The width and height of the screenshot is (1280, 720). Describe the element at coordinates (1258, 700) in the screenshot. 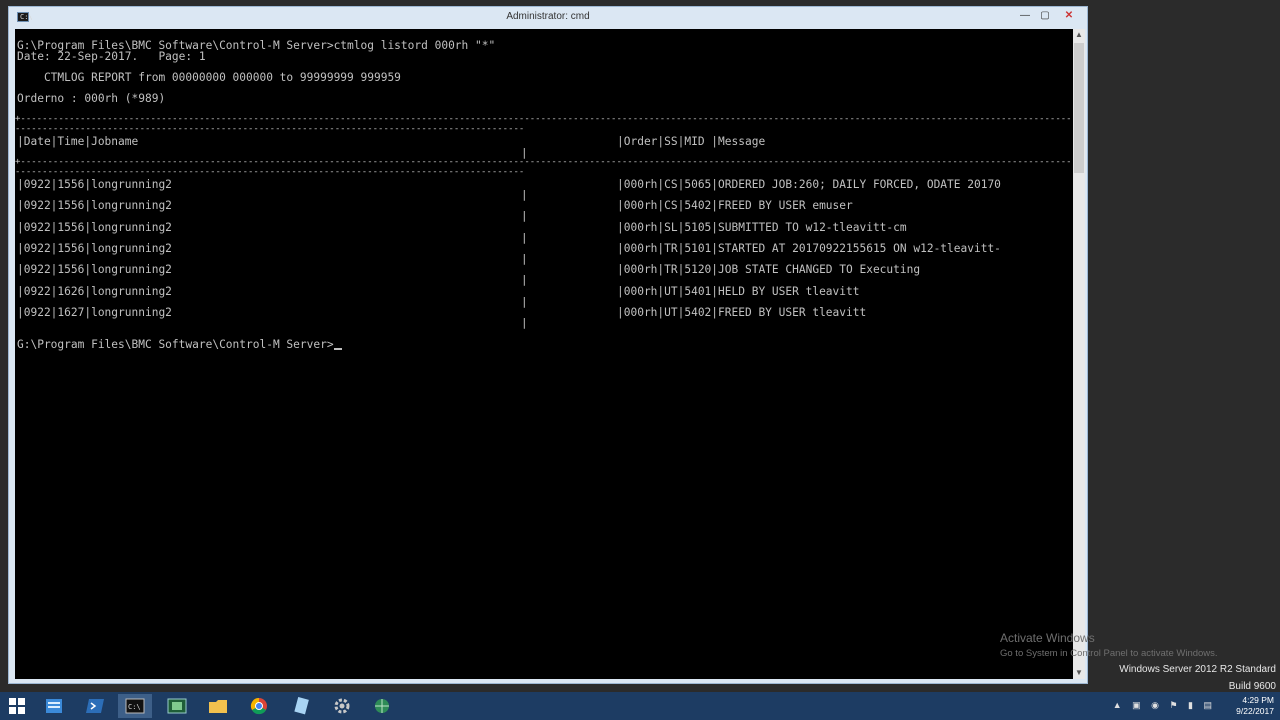

I see `clock-time: 4:29 PM` at that location.